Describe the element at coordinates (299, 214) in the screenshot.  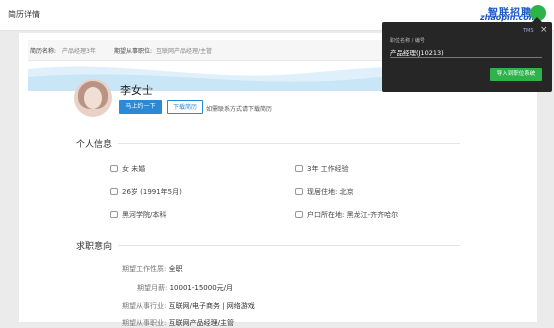
I see `home-icon` at that location.